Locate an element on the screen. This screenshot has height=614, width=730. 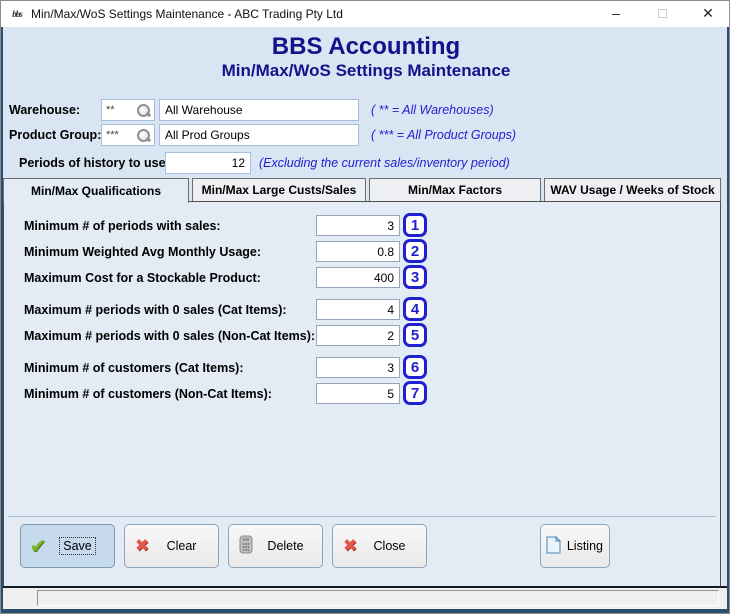
minimize-icon: – is located at coordinates (616, 14).